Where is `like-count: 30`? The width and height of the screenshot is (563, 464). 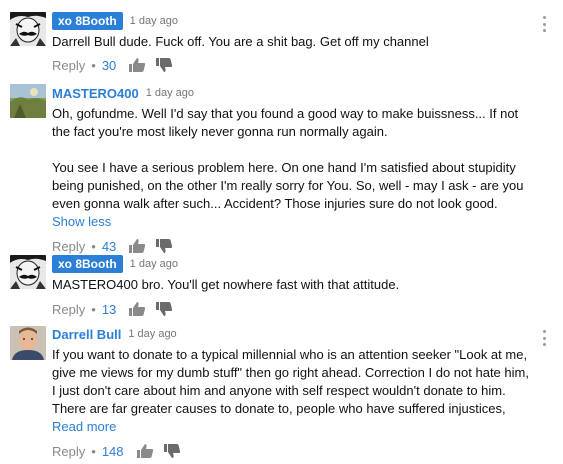
like-count: 30 is located at coordinates (109, 65).